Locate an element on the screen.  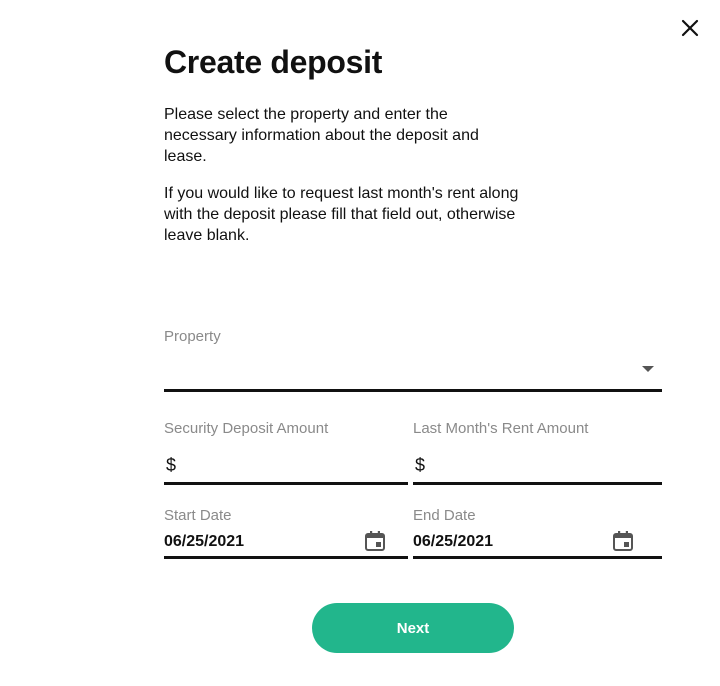
property-underline is located at coordinates (413, 390).